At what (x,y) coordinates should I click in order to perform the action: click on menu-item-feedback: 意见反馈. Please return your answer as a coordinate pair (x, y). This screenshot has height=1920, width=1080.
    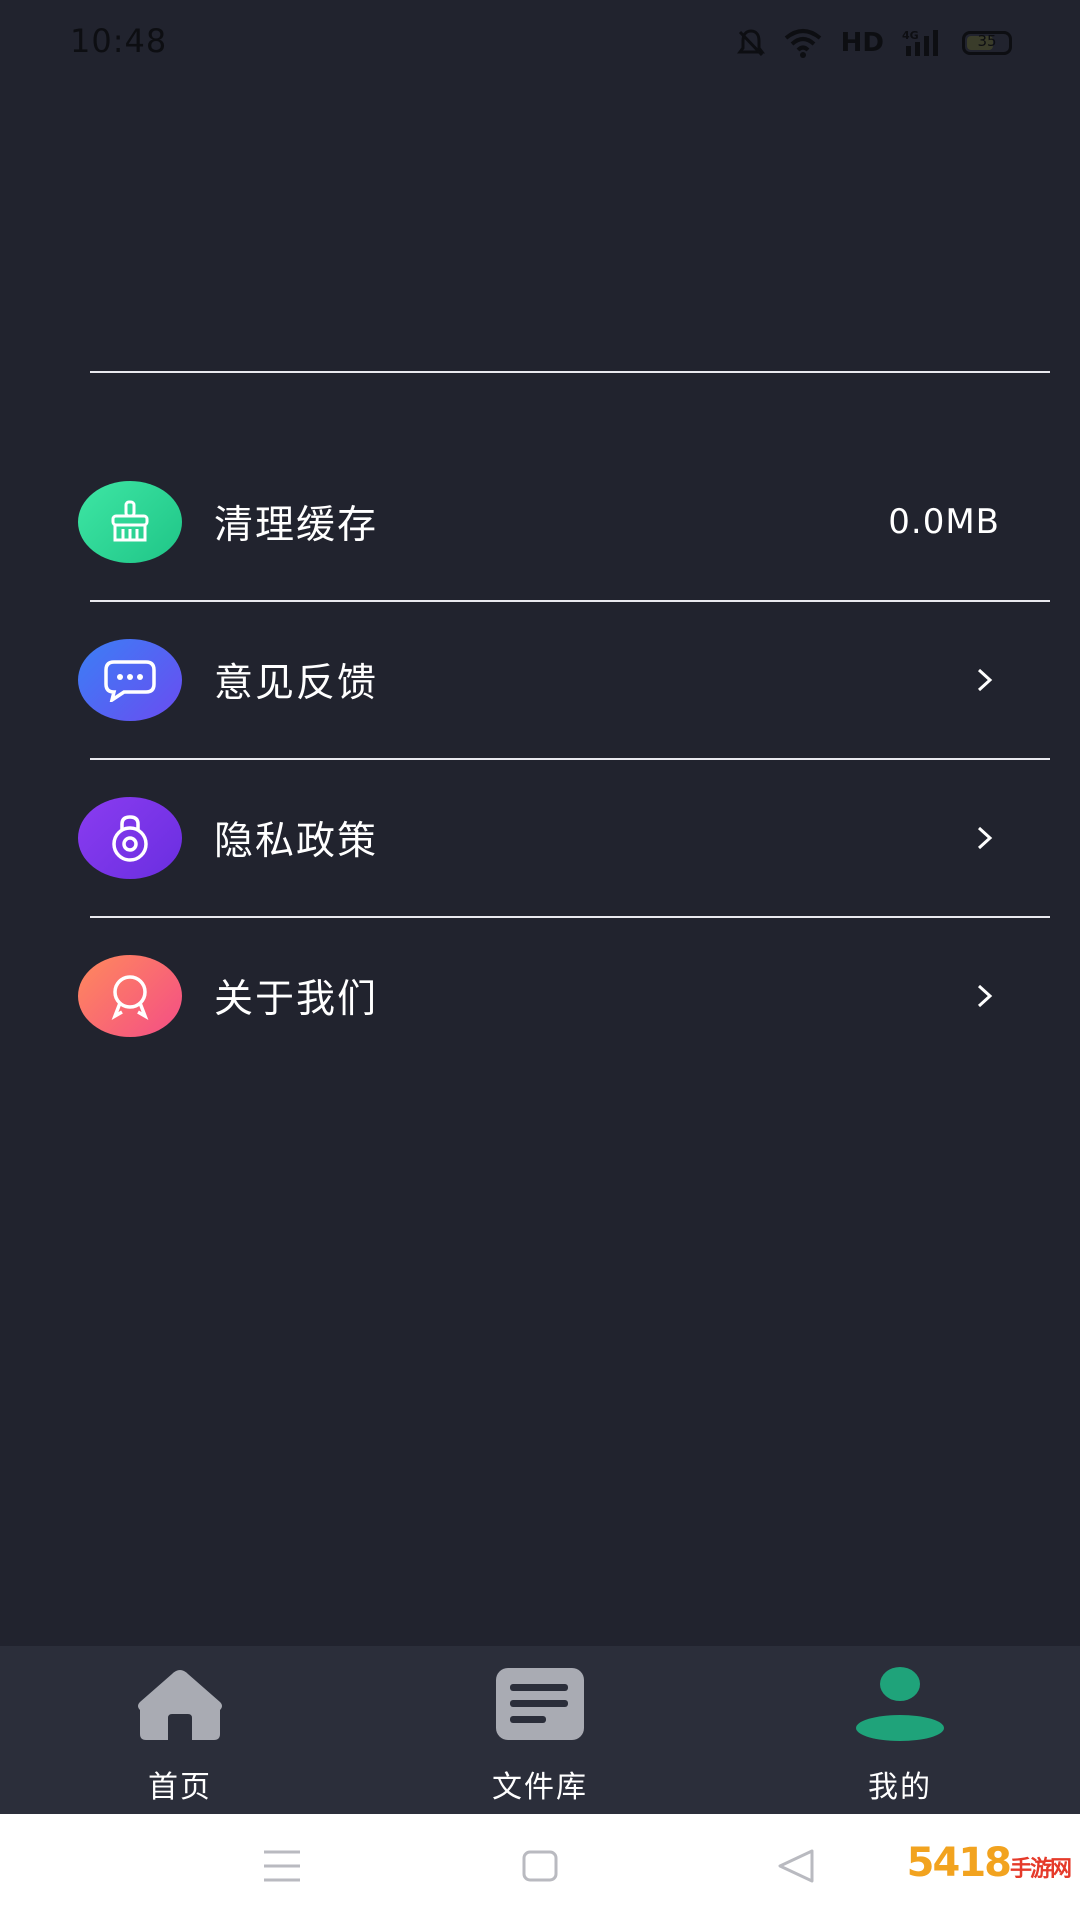
    Looking at the image, I should click on (540, 680).